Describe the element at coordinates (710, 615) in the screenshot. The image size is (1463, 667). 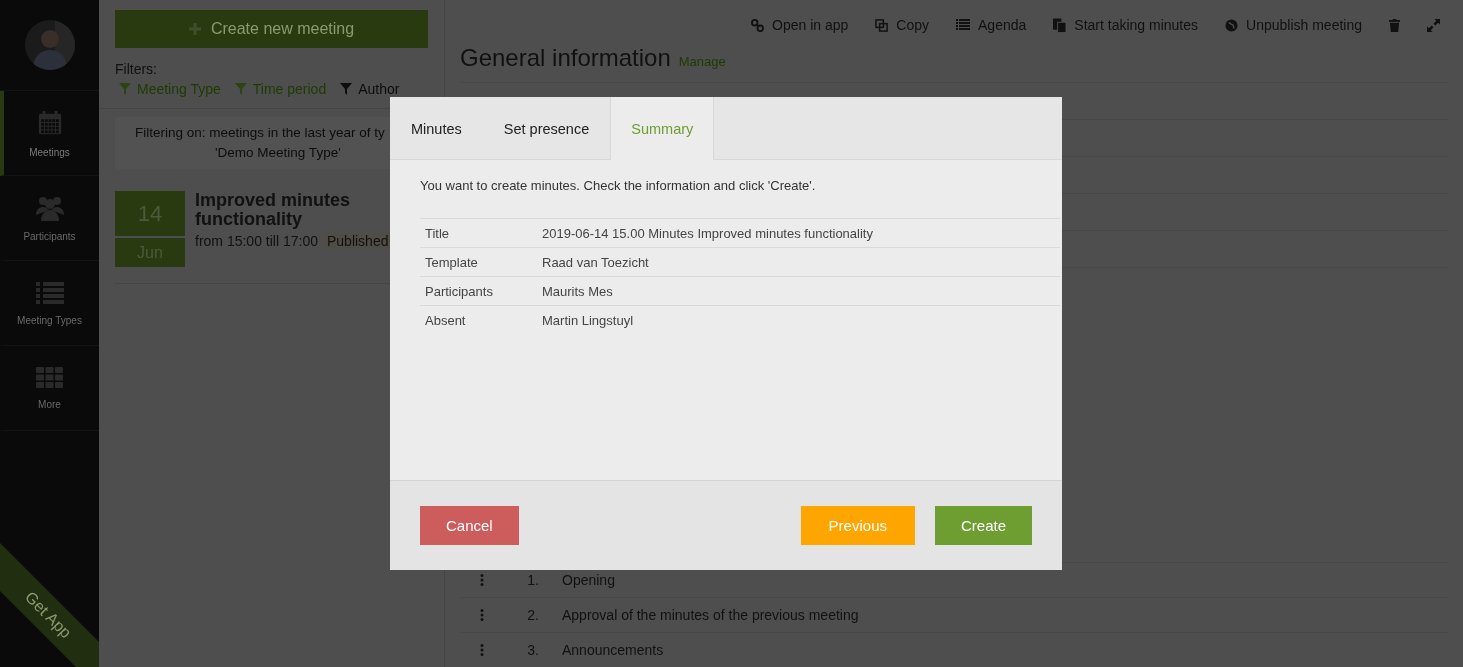
I see `agenda-item-title: Approval of the minutes of the previous meeting` at that location.